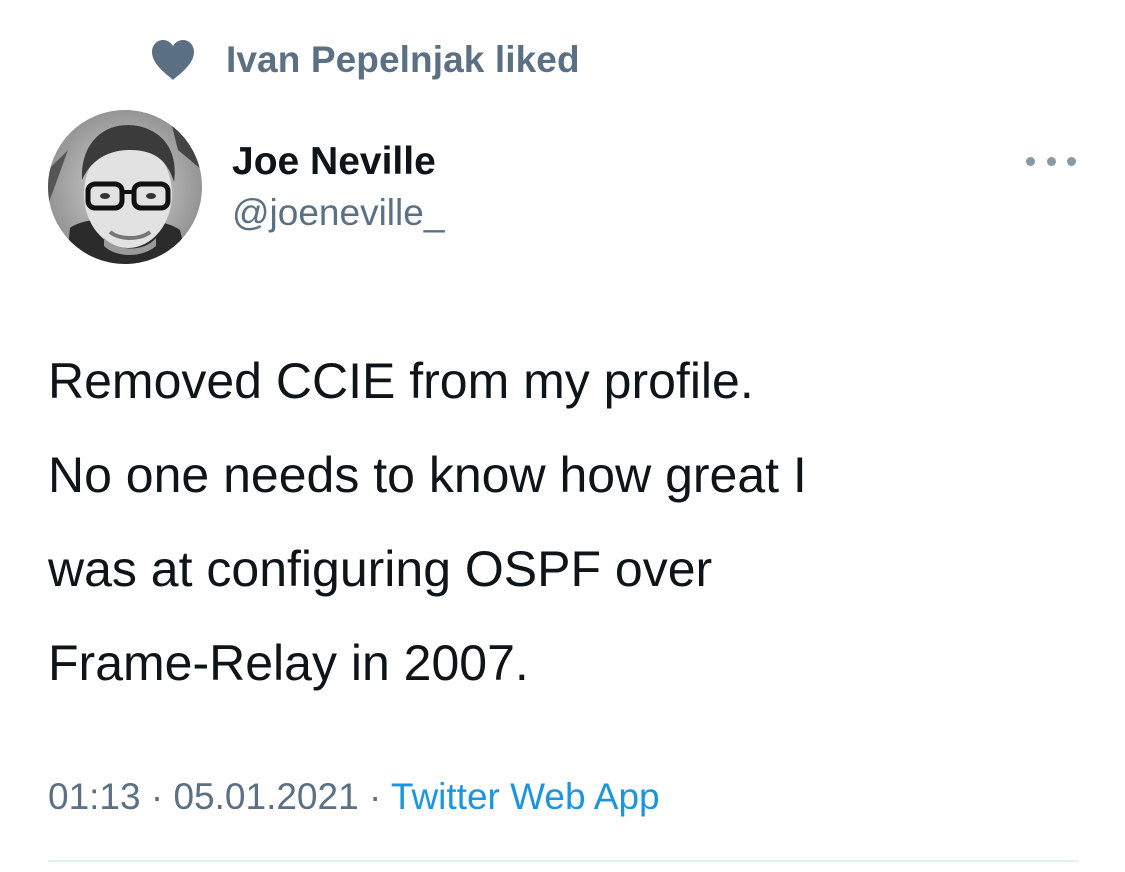 Image resolution: width=1125 pixels, height=872 pixels. Describe the element at coordinates (338, 162) in the screenshot. I see `display-name: Joe Neville` at that location.